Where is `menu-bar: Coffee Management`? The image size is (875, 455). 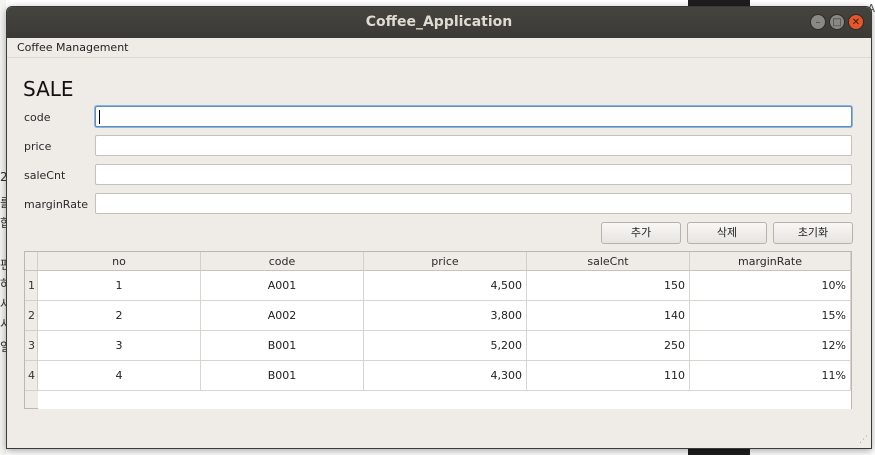
menu-bar: Coffee Management is located at coordinates (439, 48).